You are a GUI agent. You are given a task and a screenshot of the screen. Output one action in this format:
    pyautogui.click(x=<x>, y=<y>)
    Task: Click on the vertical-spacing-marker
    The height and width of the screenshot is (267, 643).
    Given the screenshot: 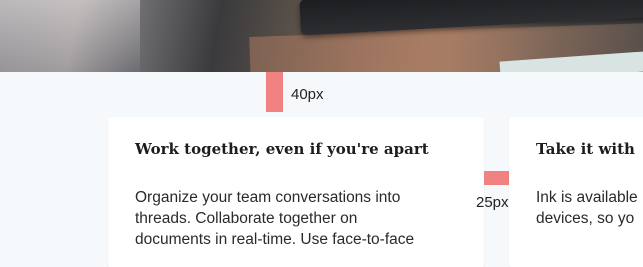 What is the action you would take?
    pyautogui.click(x=274, y=92)
    